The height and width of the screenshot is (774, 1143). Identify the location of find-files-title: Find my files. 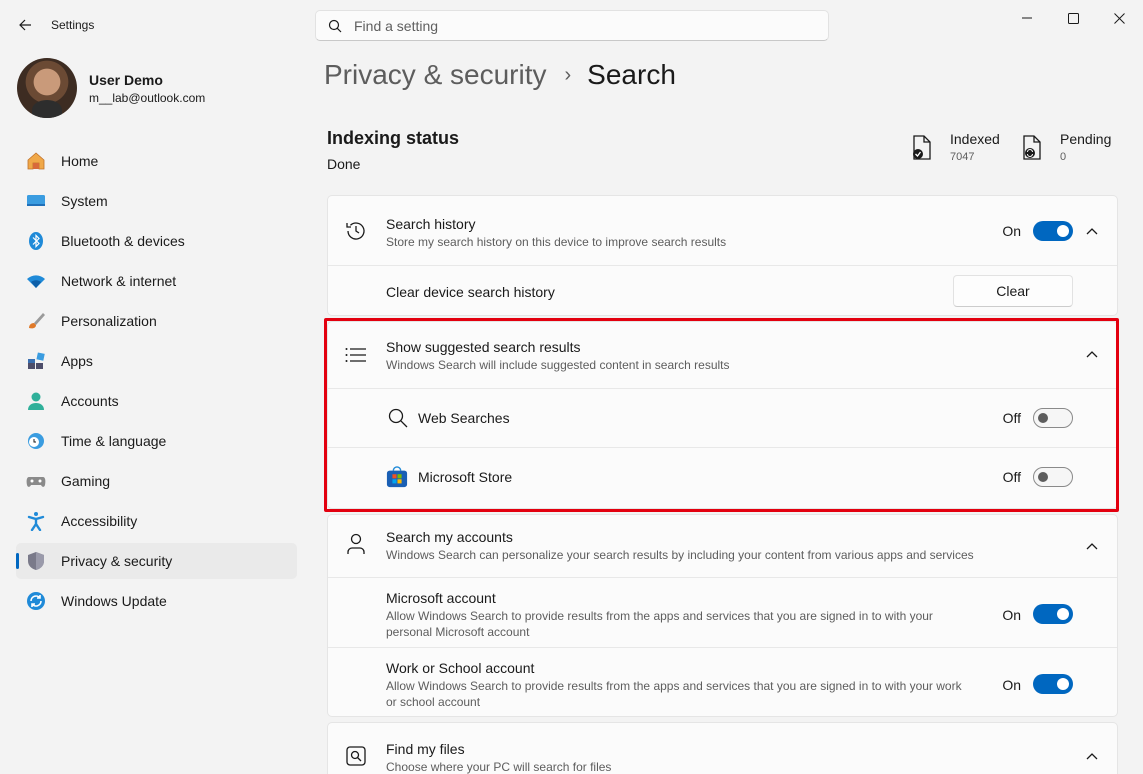
(425, 749).